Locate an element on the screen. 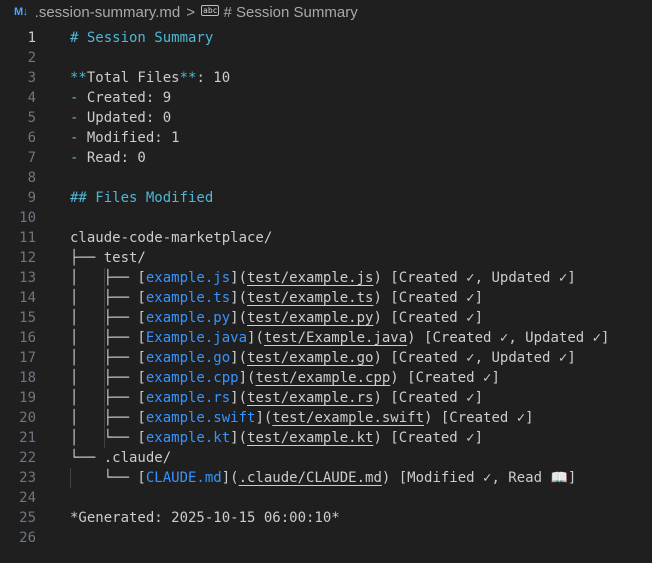 This screenshot has width=652, height=563. code-token: ) [Created ✓, Updated ✓] is located at coordinates (474, 358).